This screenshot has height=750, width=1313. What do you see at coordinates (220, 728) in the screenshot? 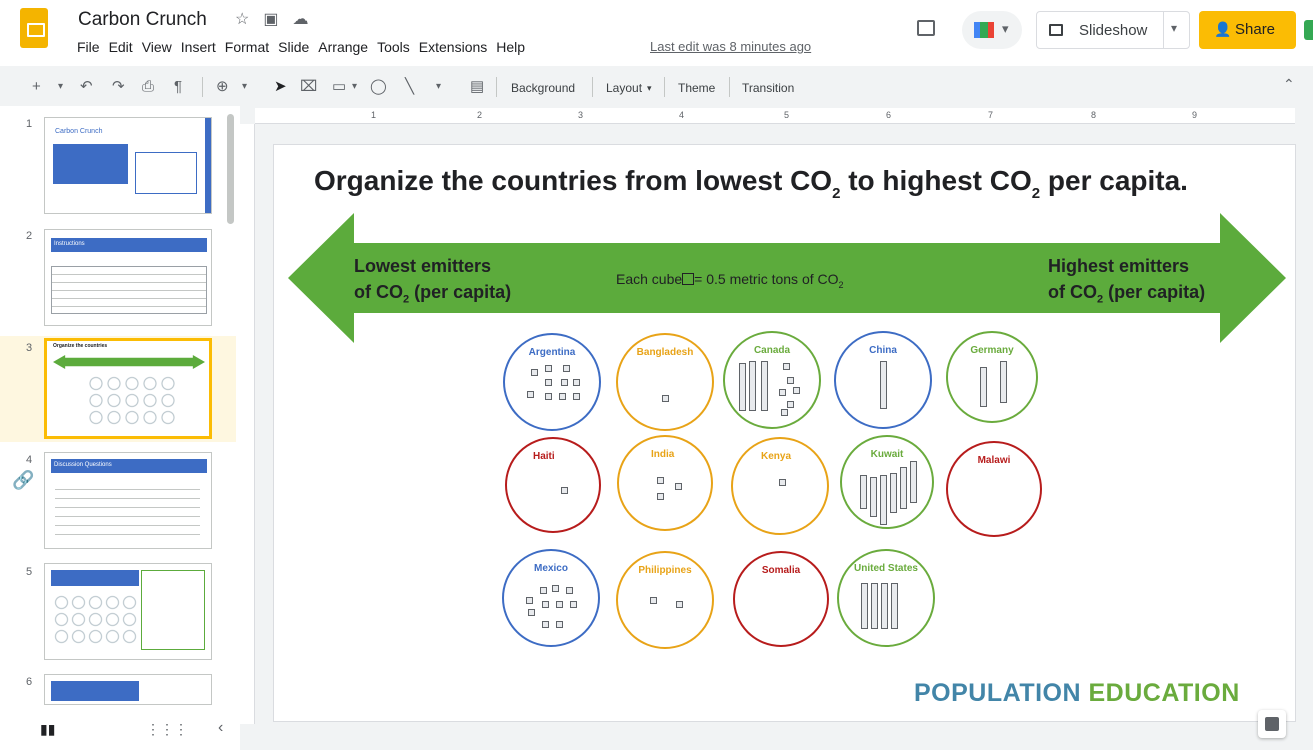
I see `collapse-panel-icon: ‹` at bounding box center [220, 728].